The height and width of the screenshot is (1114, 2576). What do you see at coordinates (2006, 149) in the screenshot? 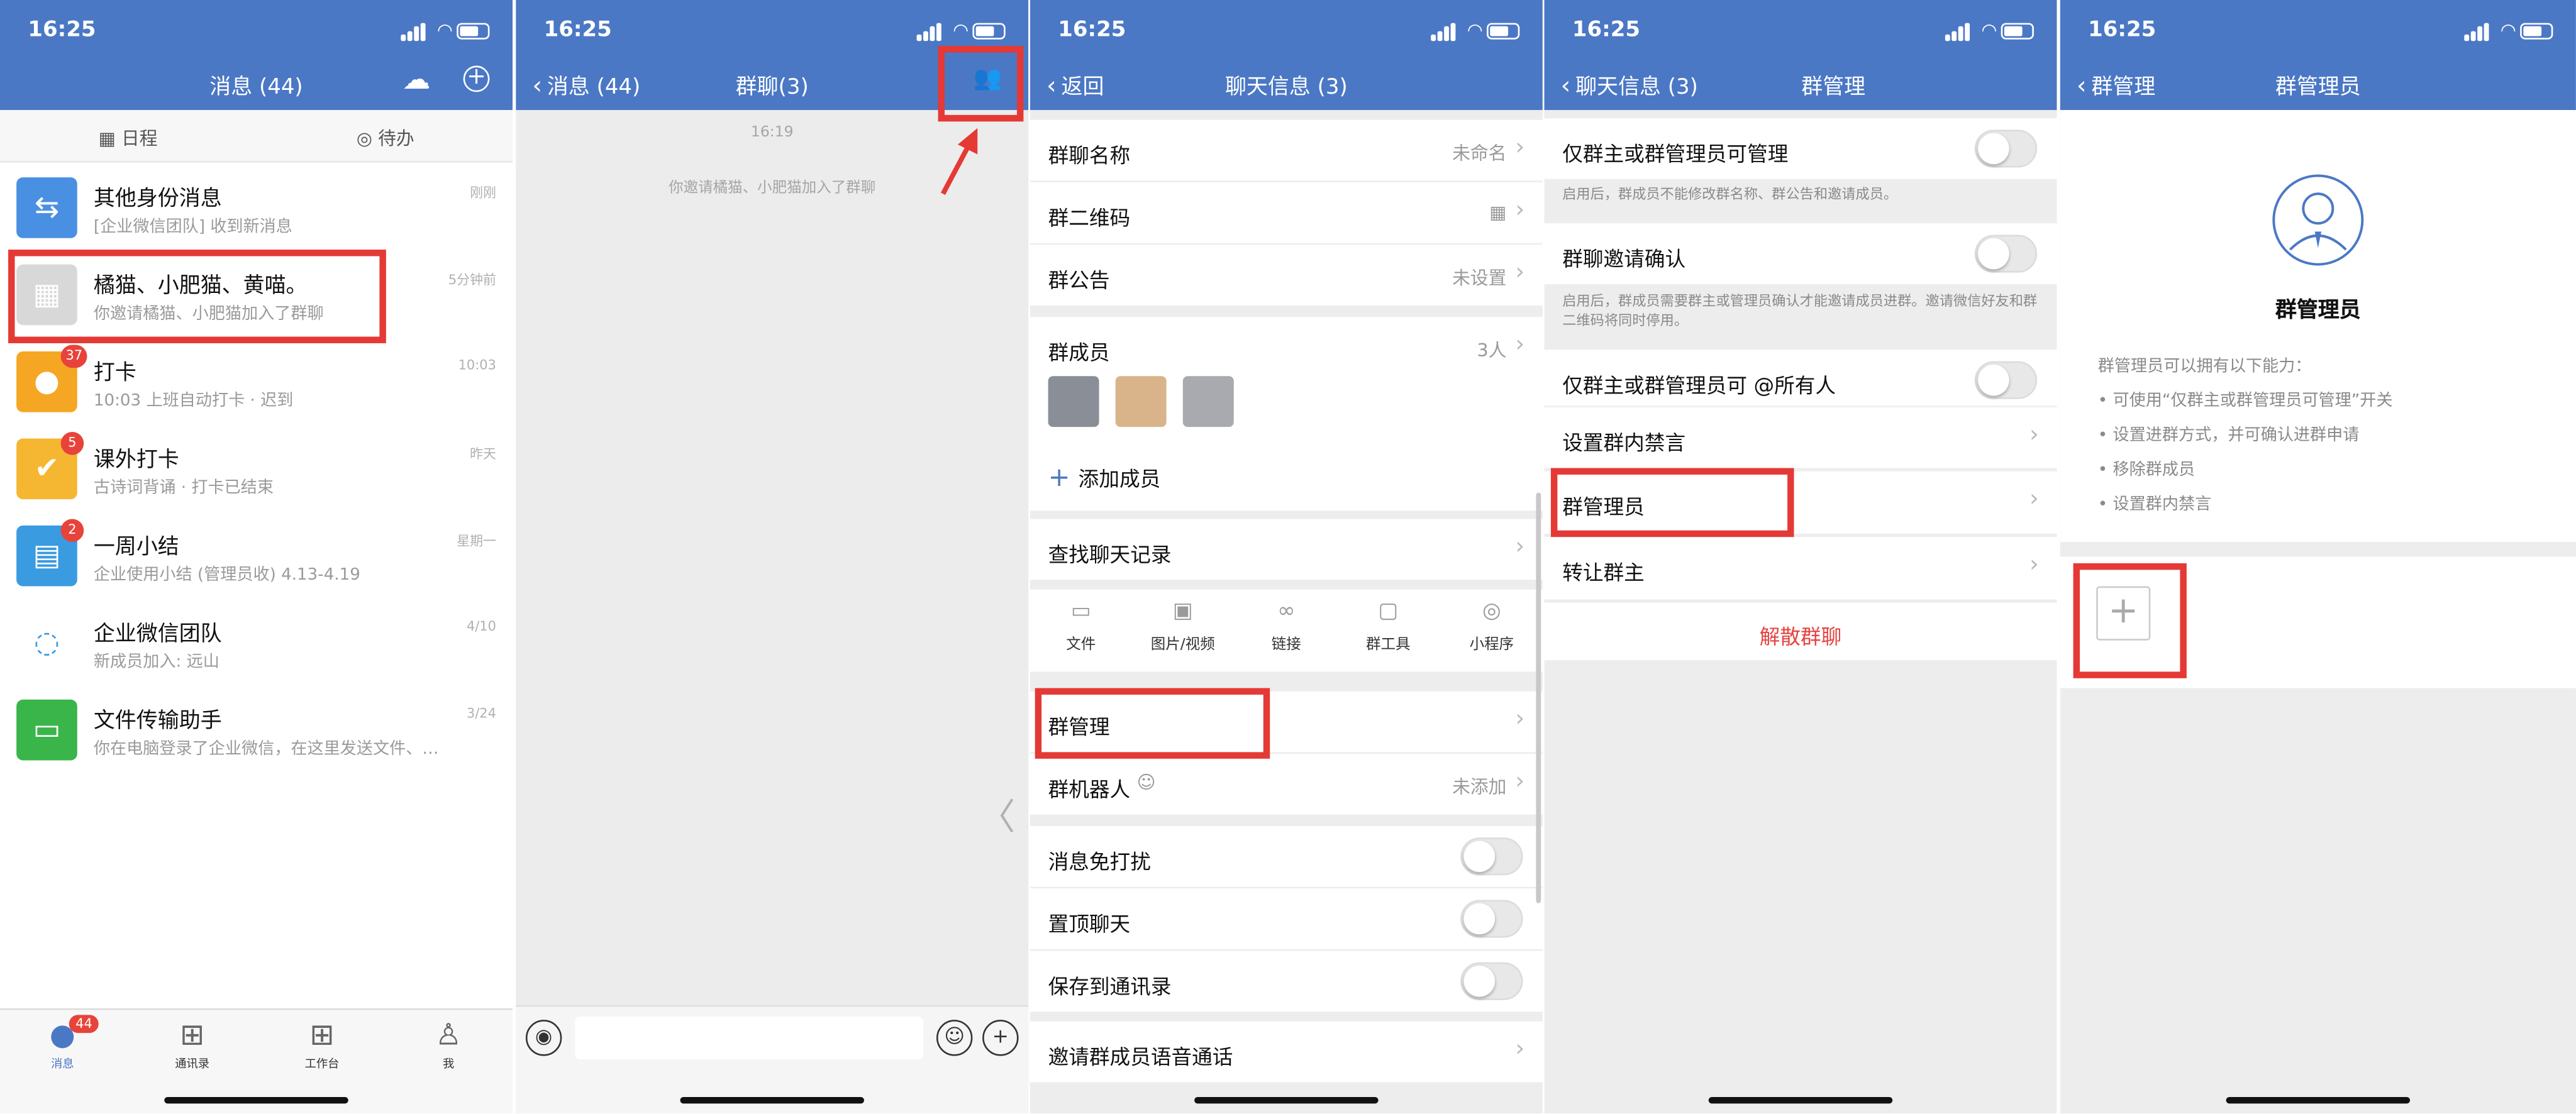
I see `admin-only-toggle` at bounding box center [2006, 149].